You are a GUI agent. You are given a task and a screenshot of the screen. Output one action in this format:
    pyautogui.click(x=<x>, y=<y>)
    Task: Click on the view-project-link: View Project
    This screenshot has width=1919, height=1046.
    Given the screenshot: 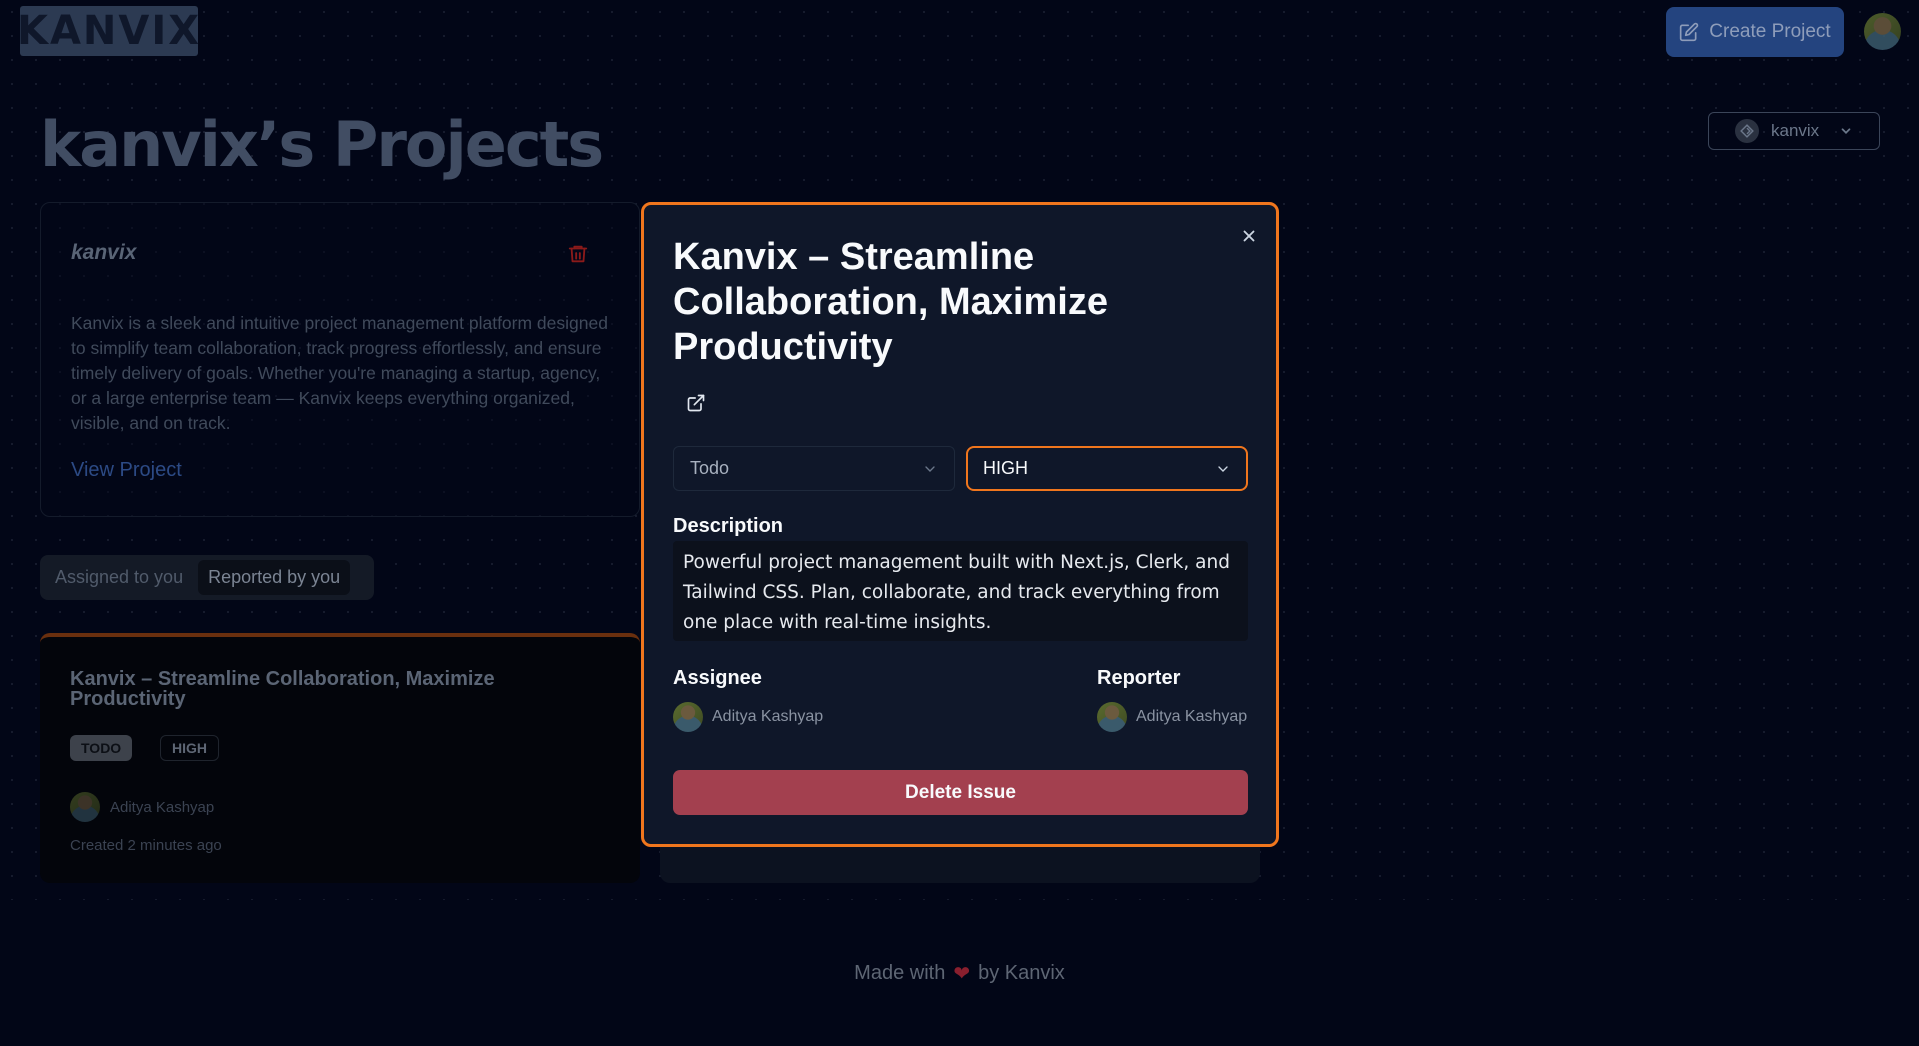 What is the action you would take?
    pyautogui.click(x=126, y=470)
    